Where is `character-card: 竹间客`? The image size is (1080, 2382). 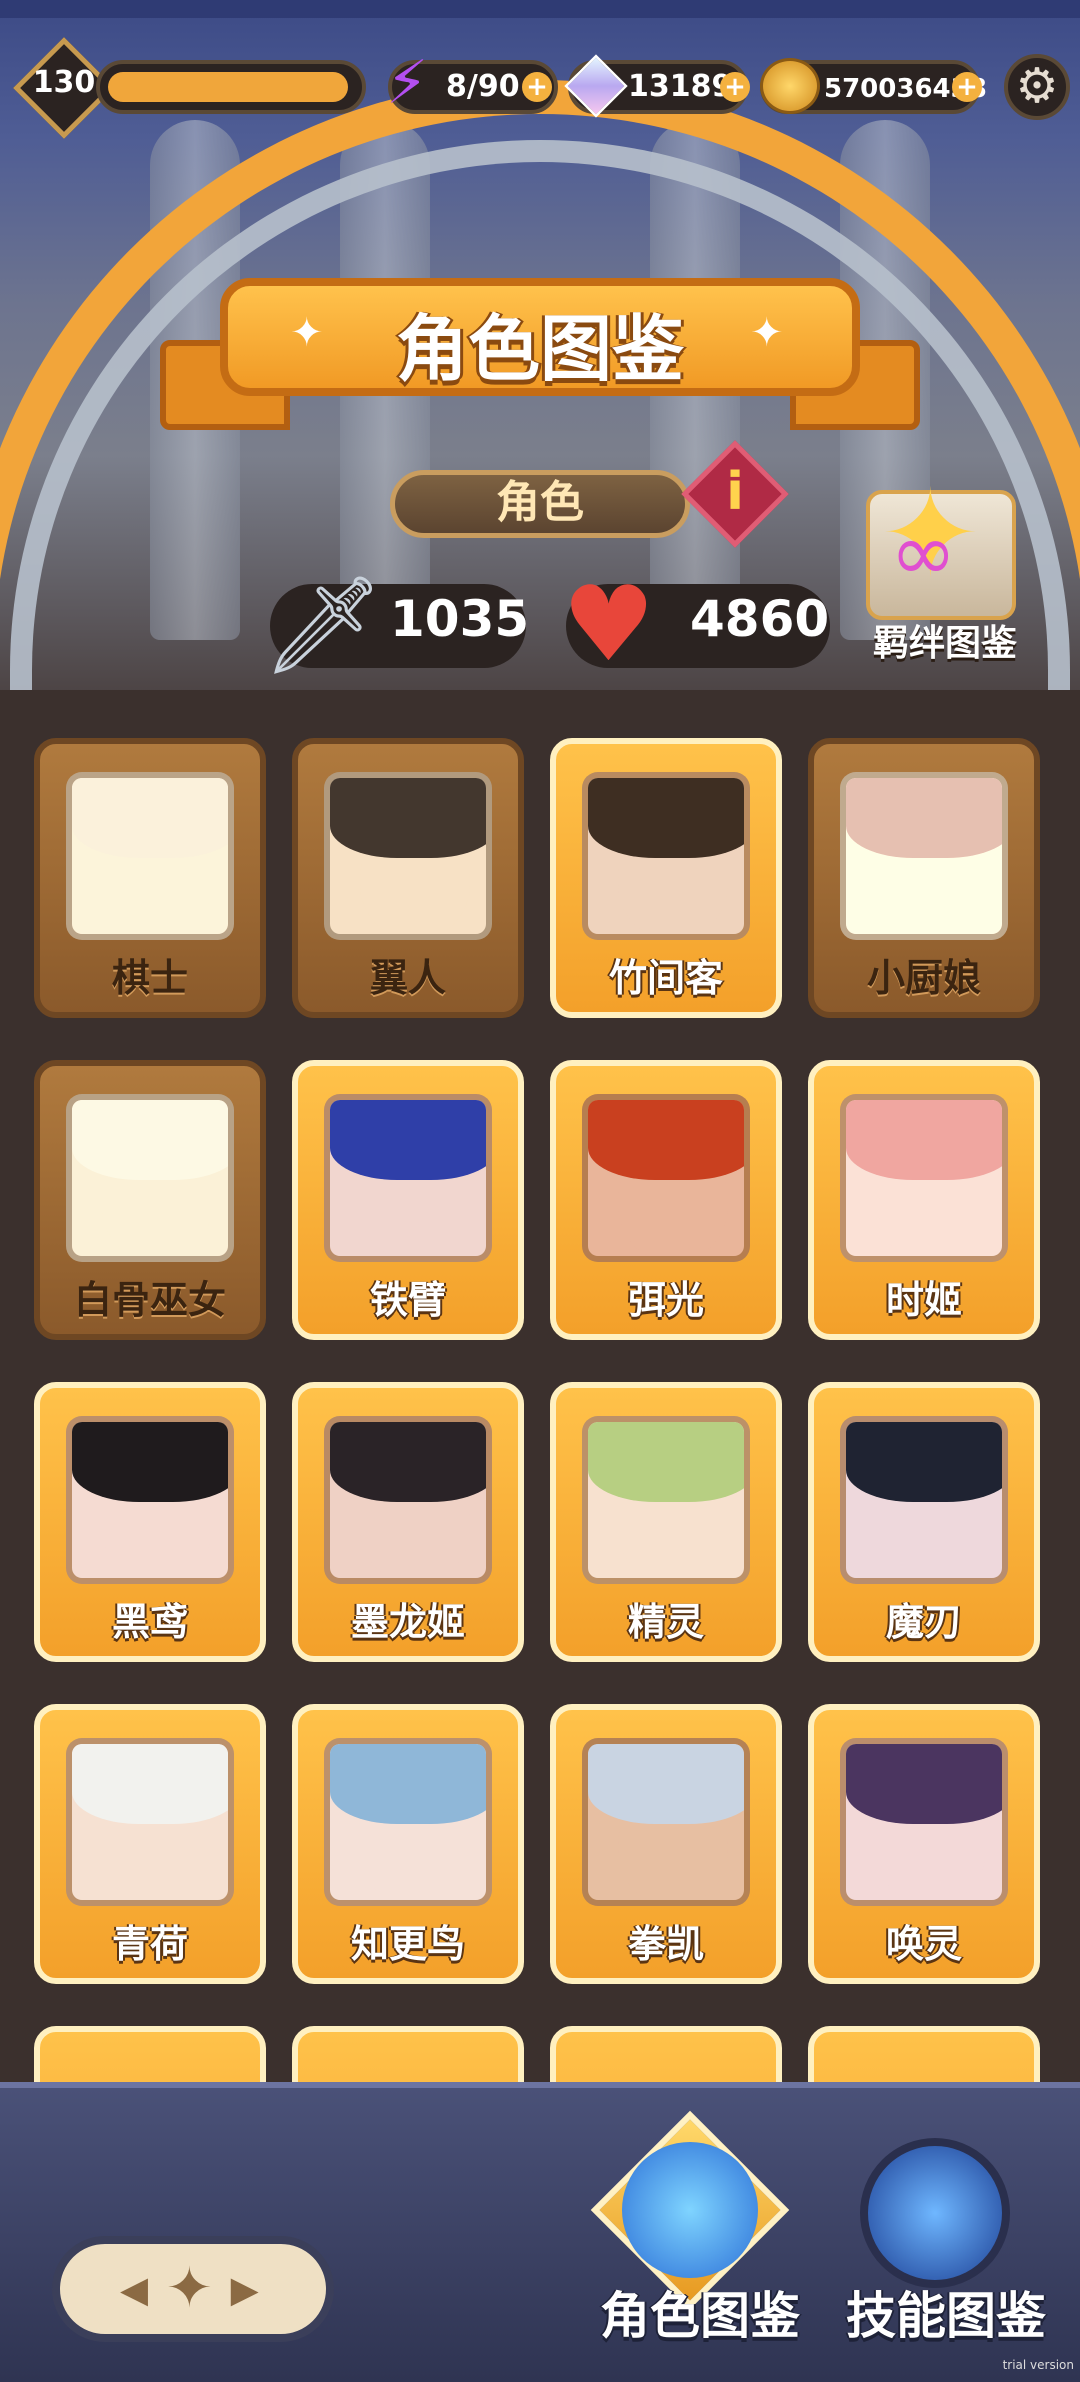 character-card: 竹间客 is located at coordinates (666, 878).